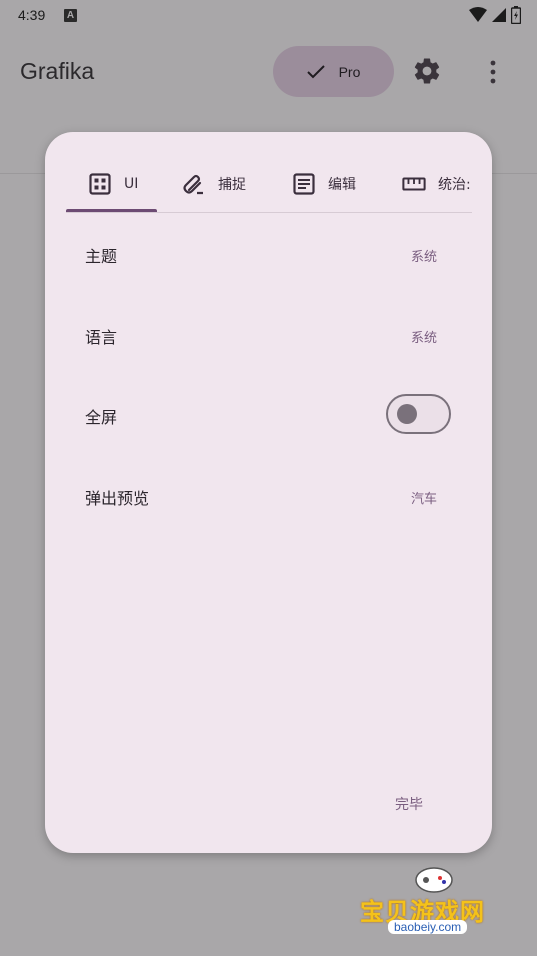  What do you see at coordinates (232, 185) in the screenshot?
I see `tab-capture-label: 捕捉` at bounding box center [232, 185].